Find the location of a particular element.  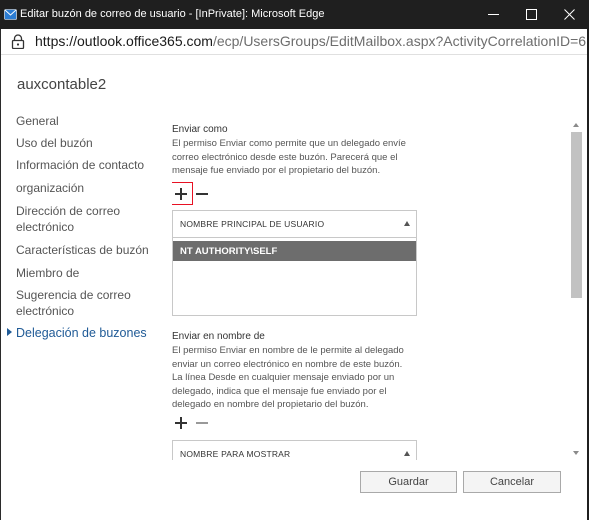

mailbox-name: auxcontable2 is located at coordinates (62, 84).